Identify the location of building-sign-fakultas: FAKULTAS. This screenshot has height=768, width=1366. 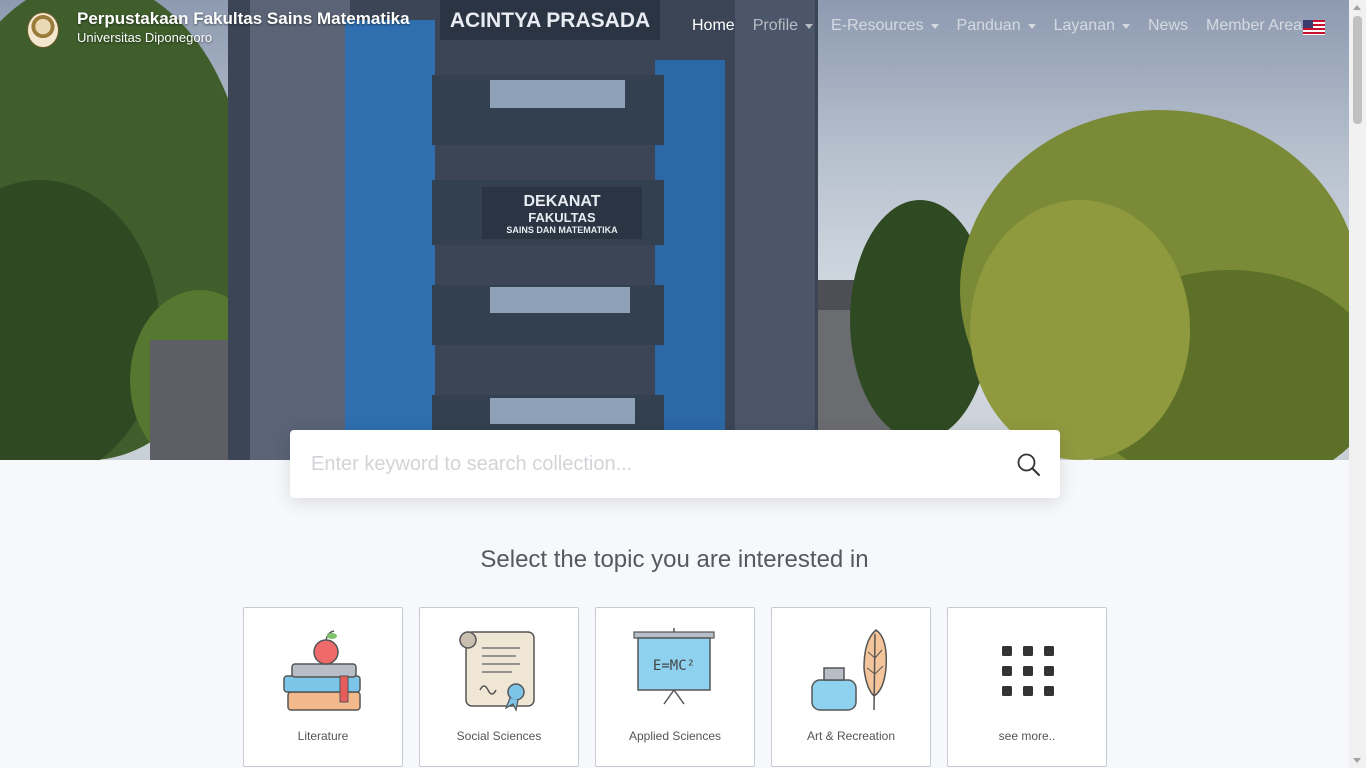
(562, 217).